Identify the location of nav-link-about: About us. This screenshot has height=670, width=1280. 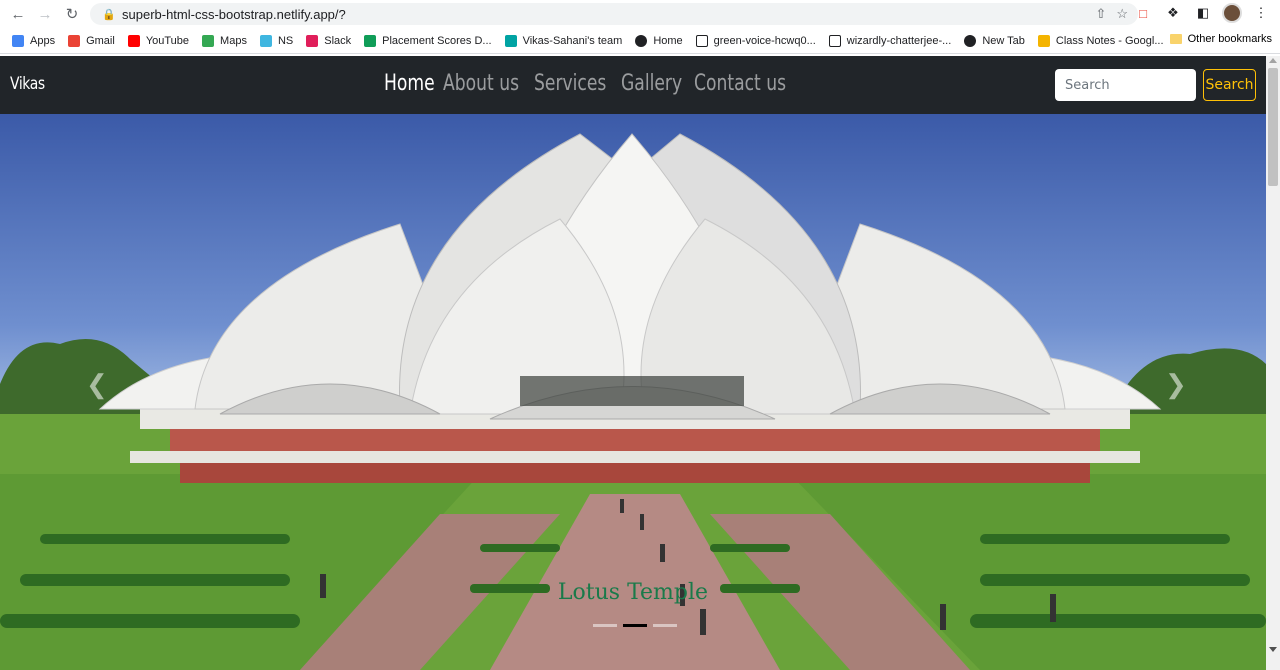
(481, 83).